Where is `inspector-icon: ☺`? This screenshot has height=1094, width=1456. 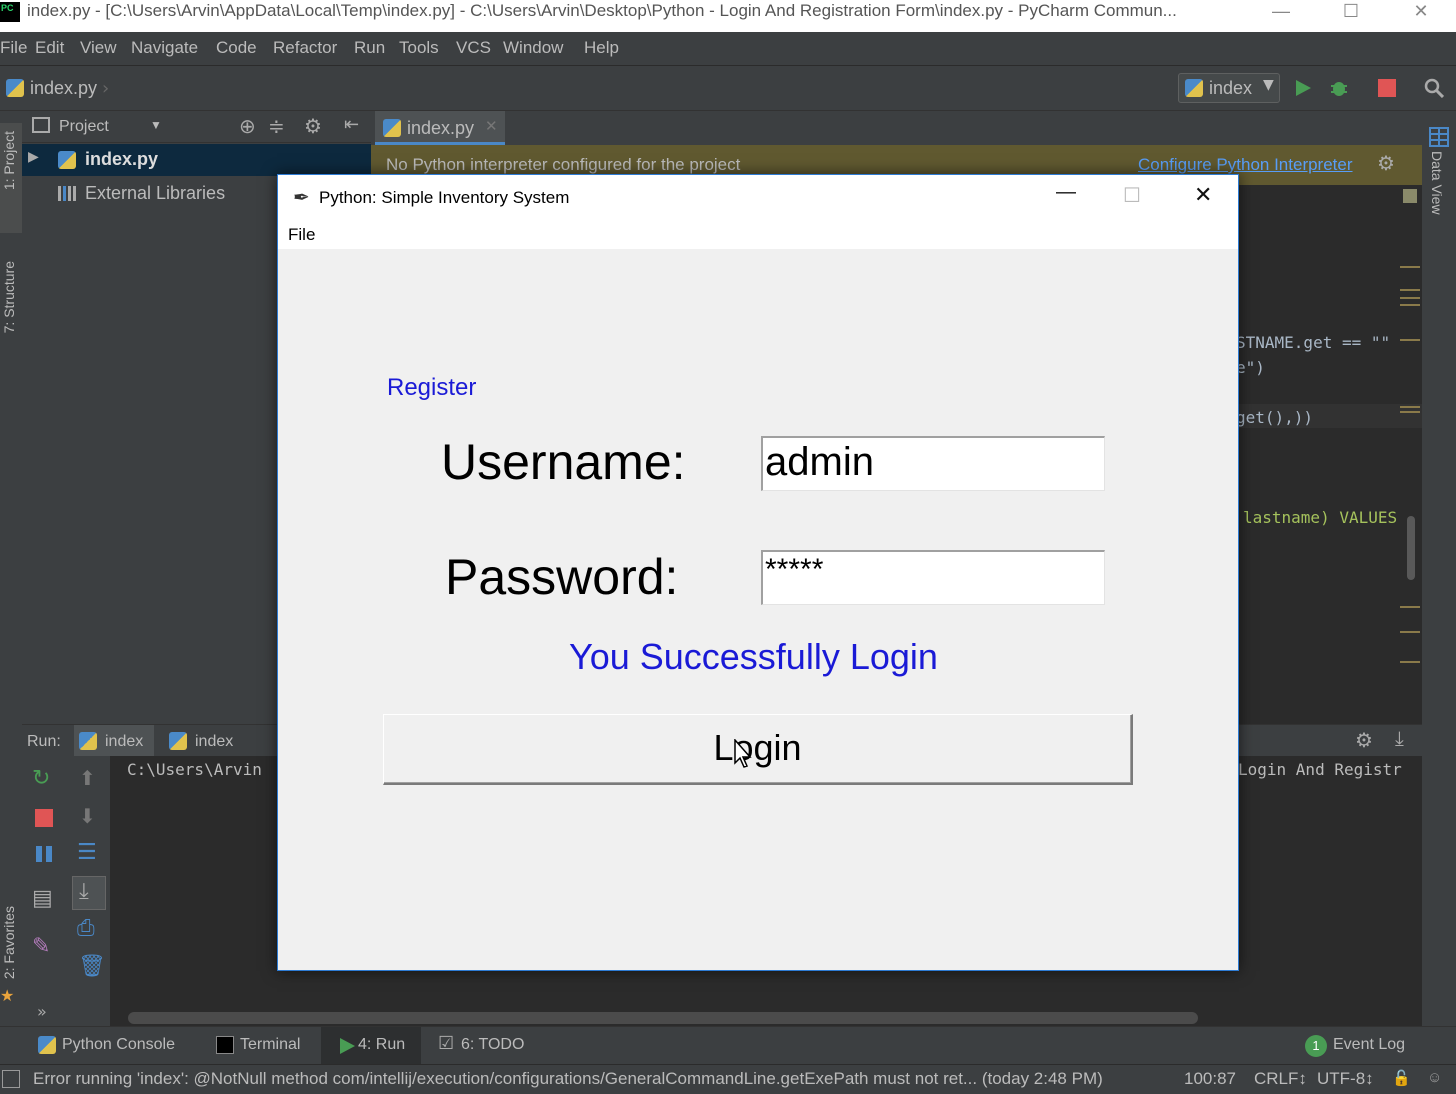 inspector-icon: ☺ is located at coordinates (1434, 1077).